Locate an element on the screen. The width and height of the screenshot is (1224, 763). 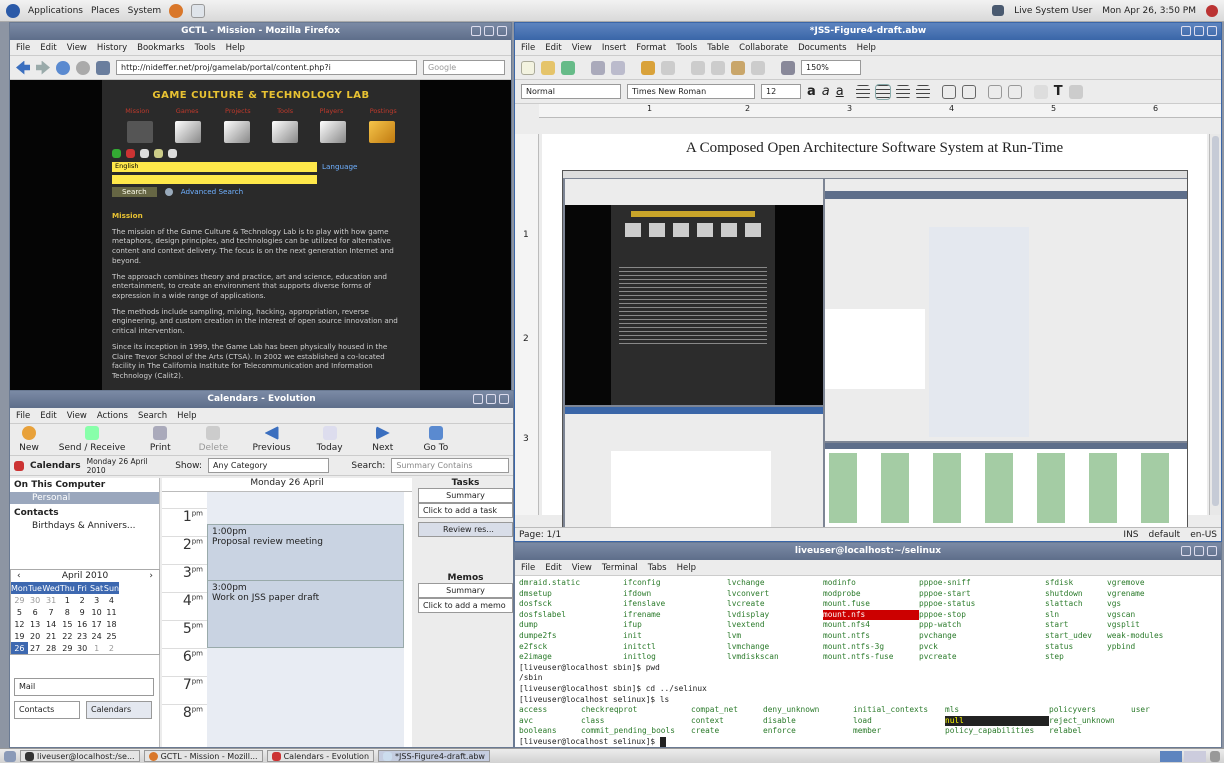
calendar-day: 14 is located at coordinates (50, 624).